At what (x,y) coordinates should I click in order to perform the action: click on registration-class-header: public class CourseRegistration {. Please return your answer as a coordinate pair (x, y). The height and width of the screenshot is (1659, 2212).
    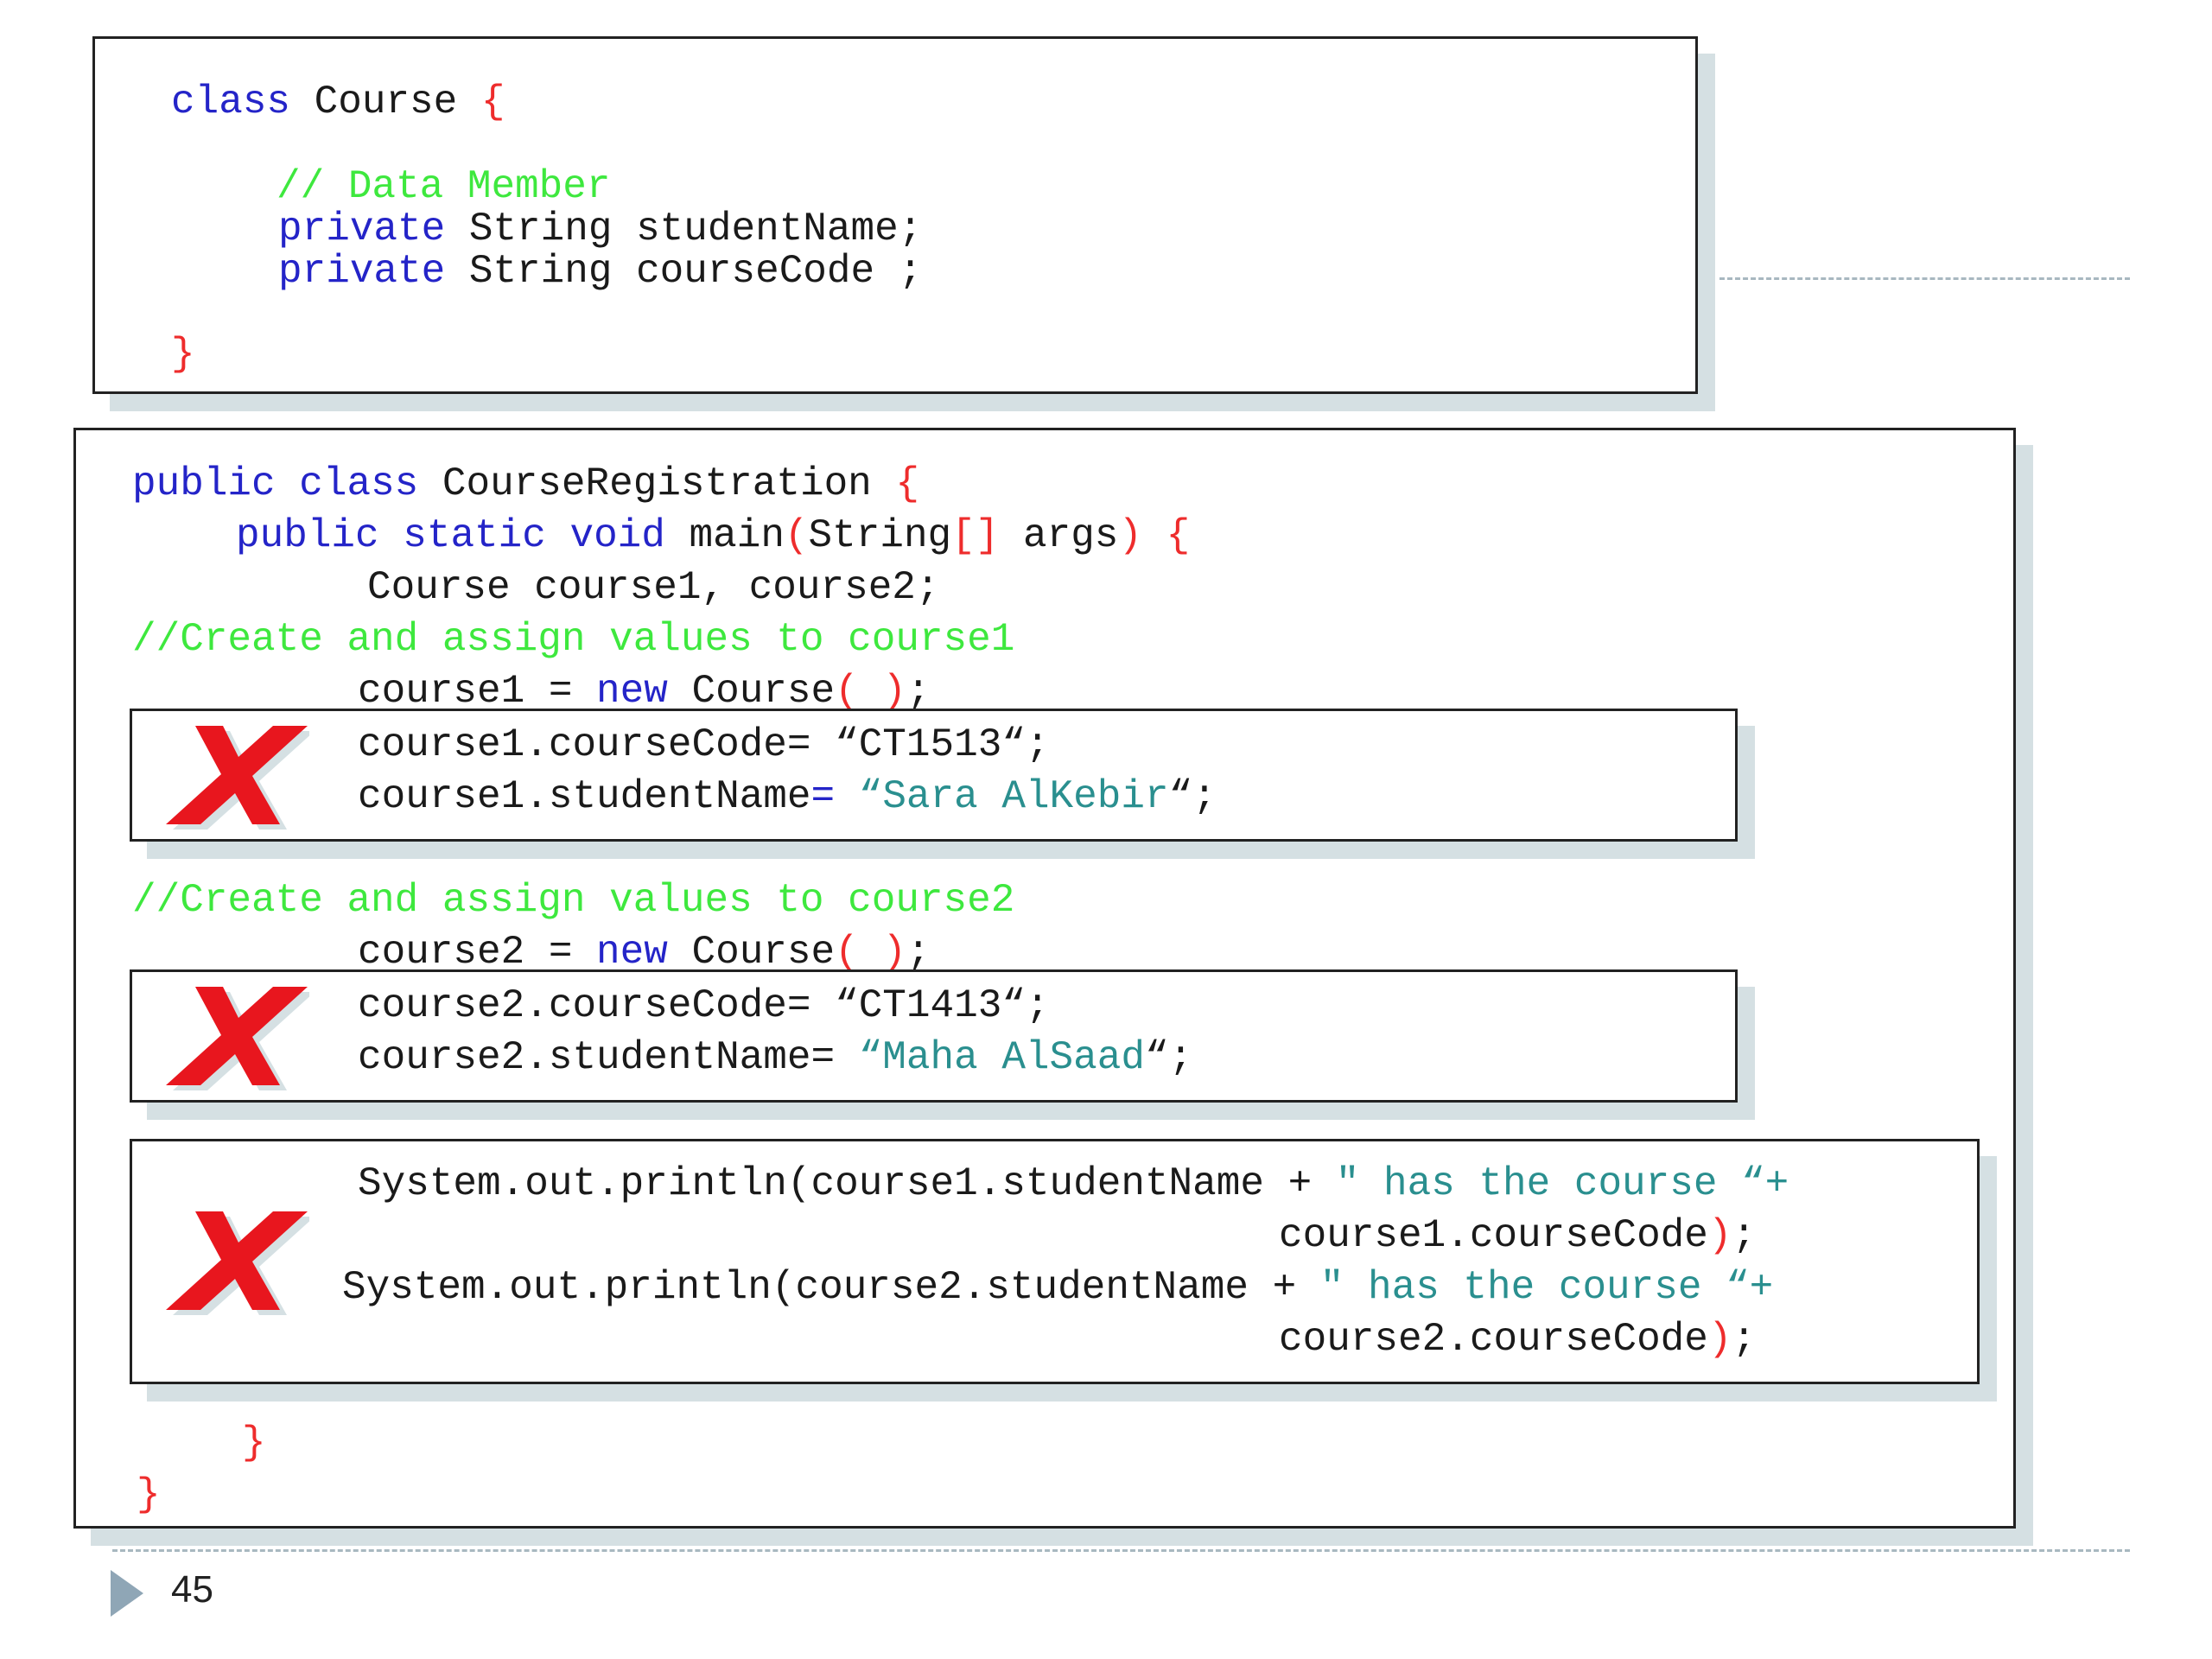
    Looking at the image, I should click on (525, 483).